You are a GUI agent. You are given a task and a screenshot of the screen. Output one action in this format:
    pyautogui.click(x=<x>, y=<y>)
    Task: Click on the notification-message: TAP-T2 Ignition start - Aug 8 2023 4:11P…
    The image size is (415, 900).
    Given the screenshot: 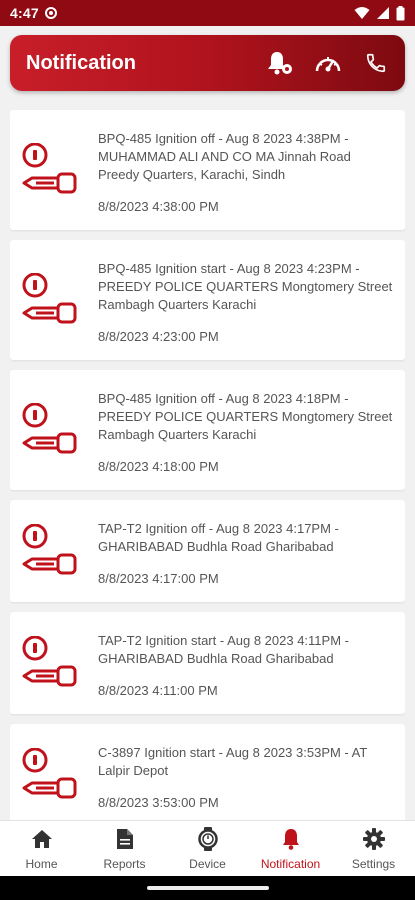 What is the action you would take?
    pyautogui.click(x=223, y=649)
    